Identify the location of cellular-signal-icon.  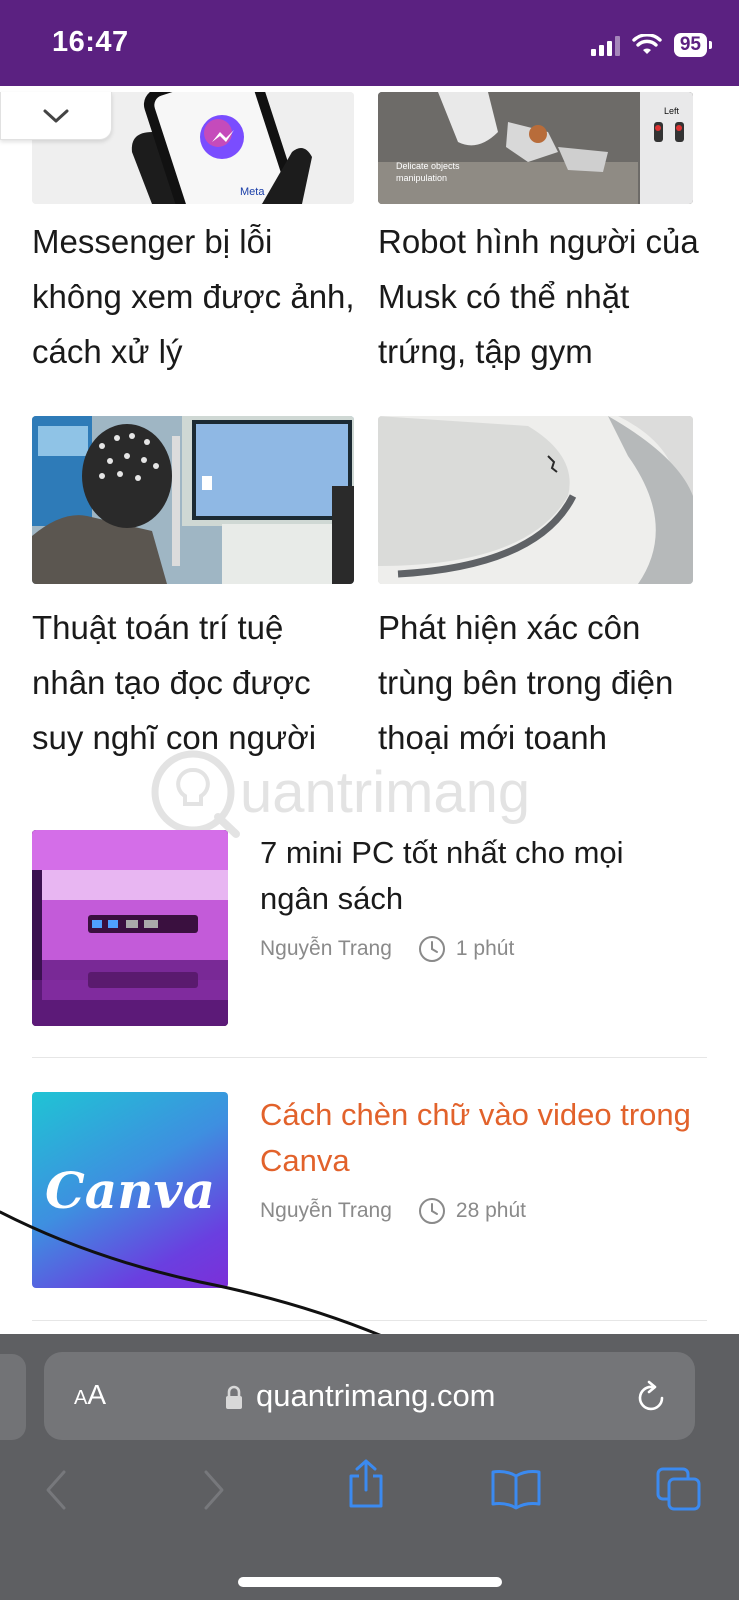
(605, 45).